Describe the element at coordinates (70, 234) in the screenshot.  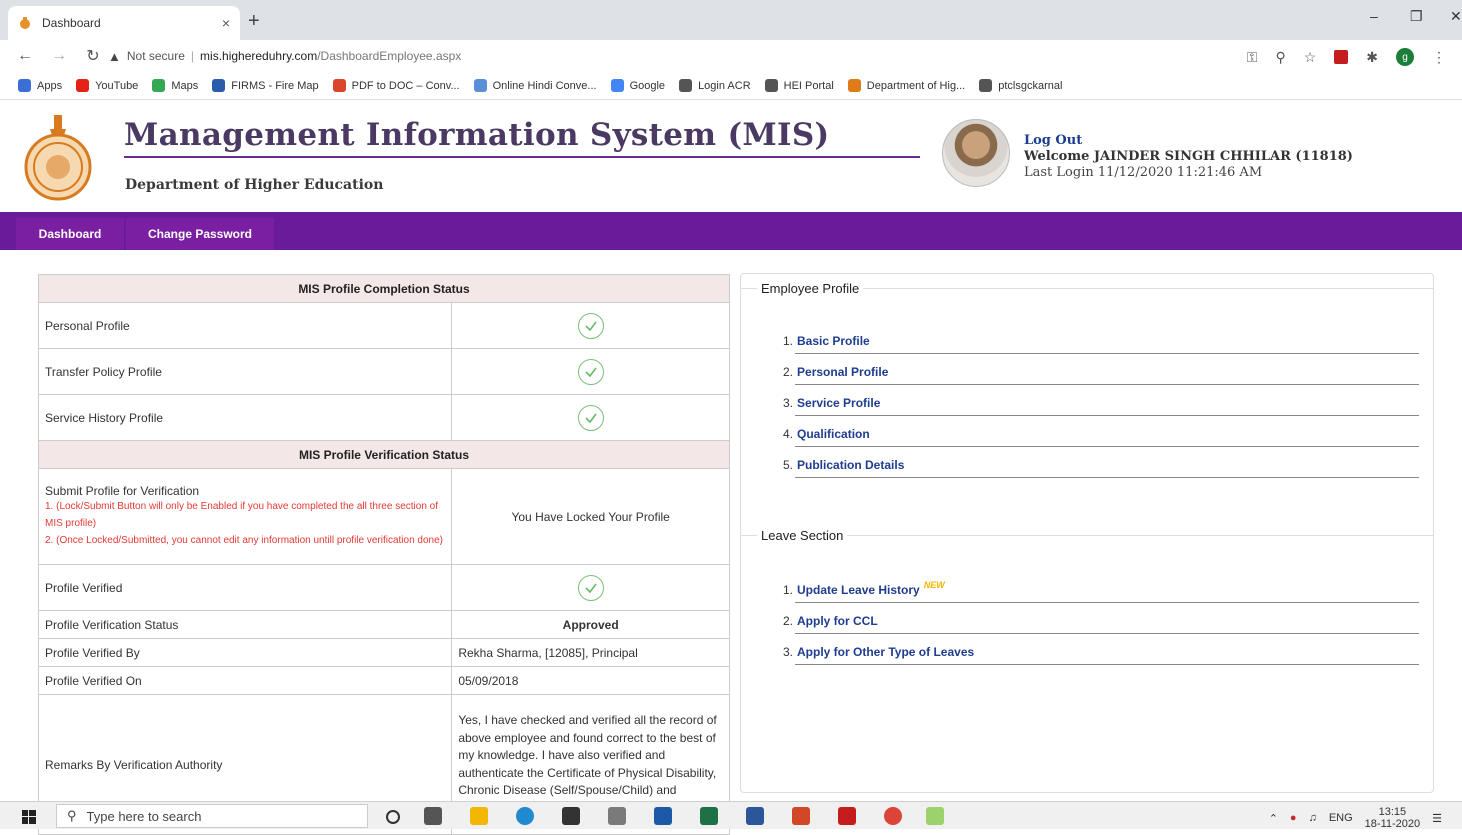
I see `menu-dashboard: Dashboard` at that location.